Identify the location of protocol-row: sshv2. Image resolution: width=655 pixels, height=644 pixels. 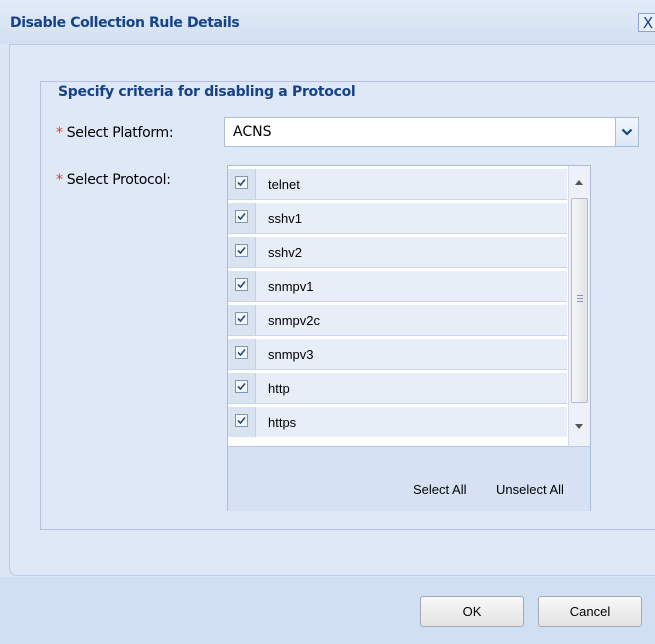
(397, 252).